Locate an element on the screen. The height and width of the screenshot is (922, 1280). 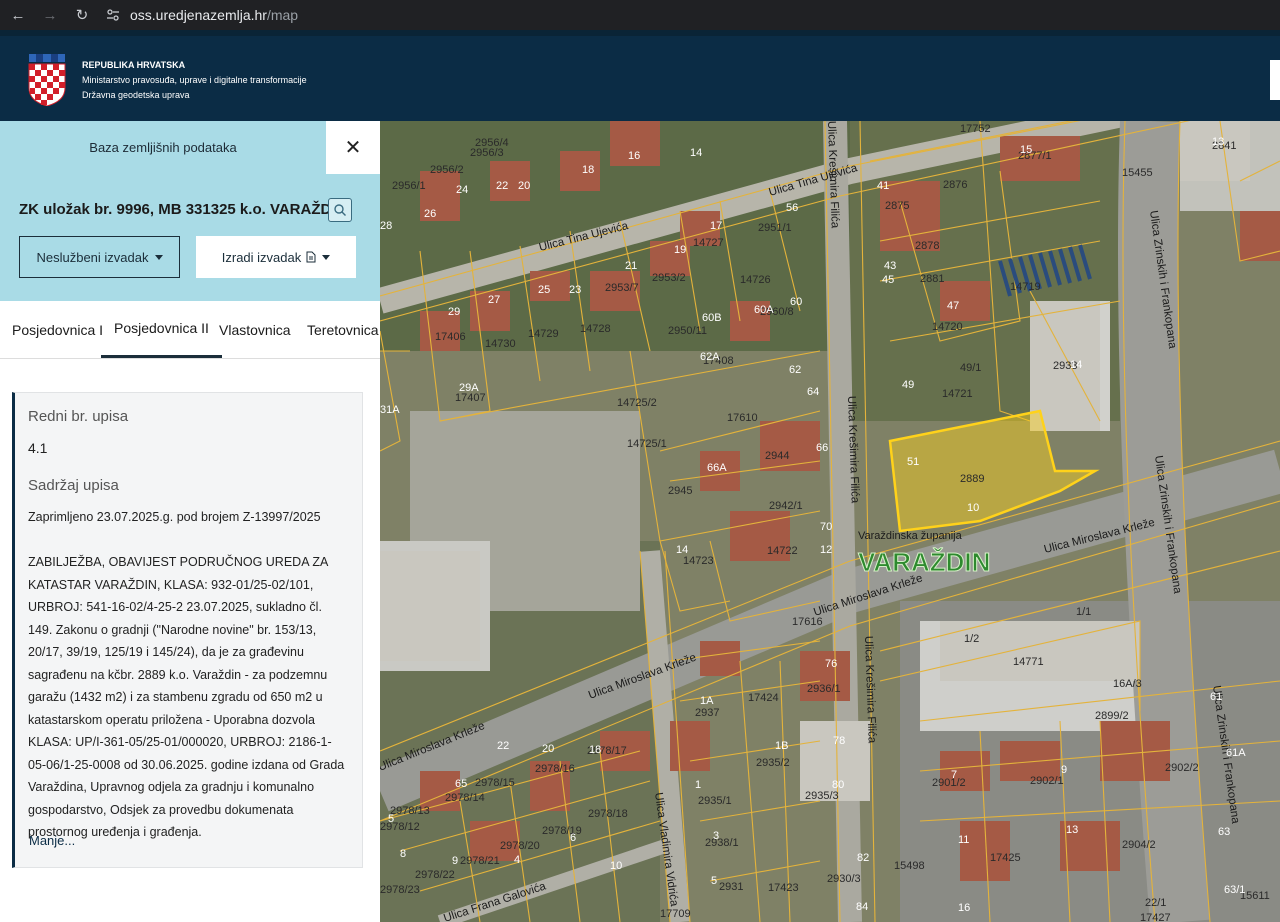
plot-number: 17425 is located at coordinates (1005, 858).